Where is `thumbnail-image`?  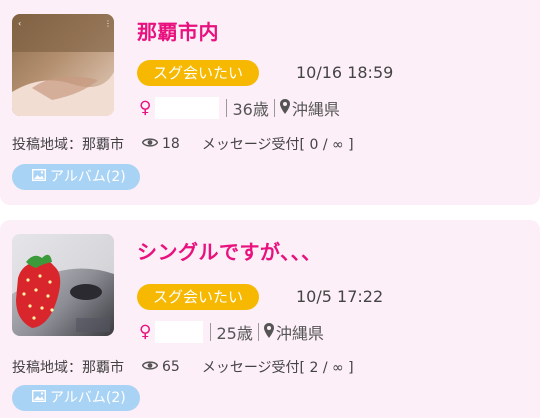 thumbnail-image is located at coordinates (63, 285).